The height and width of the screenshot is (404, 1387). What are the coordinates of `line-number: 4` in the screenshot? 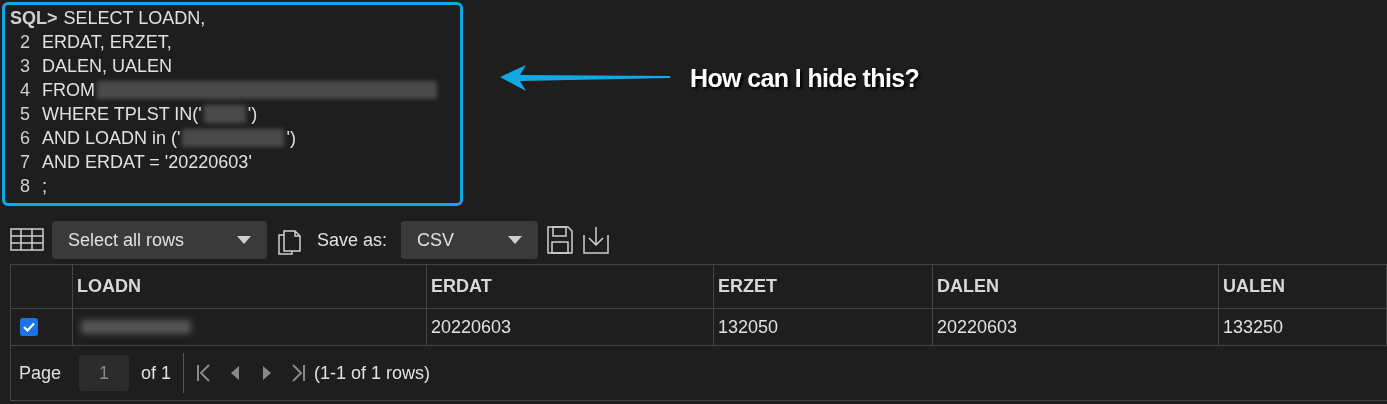 It's located at (24, 90).